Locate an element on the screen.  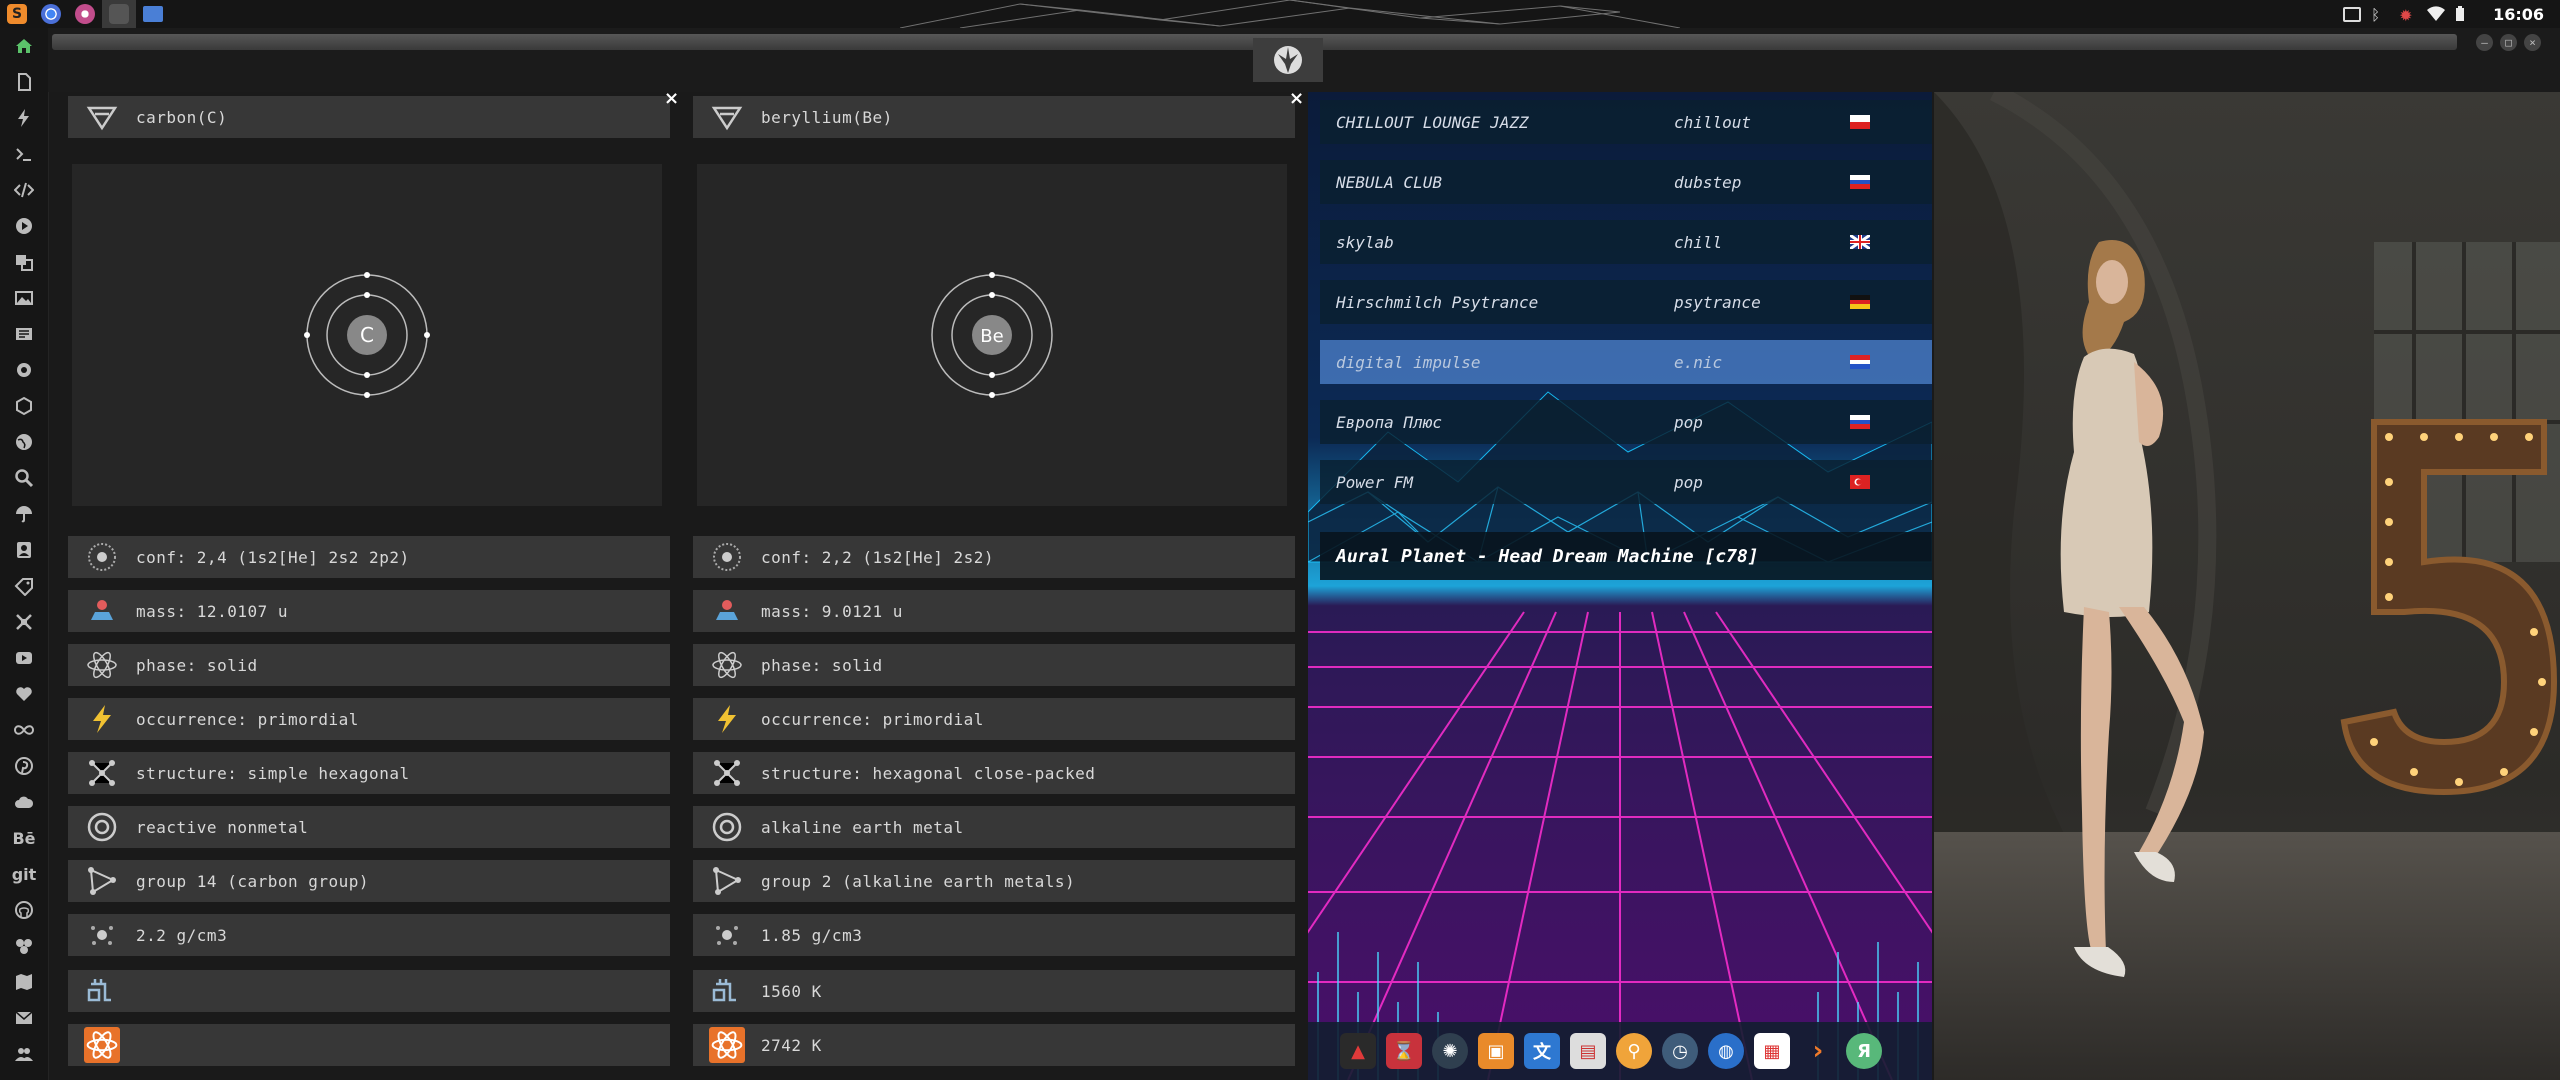
screenshot-icon is located at coordinates (2352, 14).